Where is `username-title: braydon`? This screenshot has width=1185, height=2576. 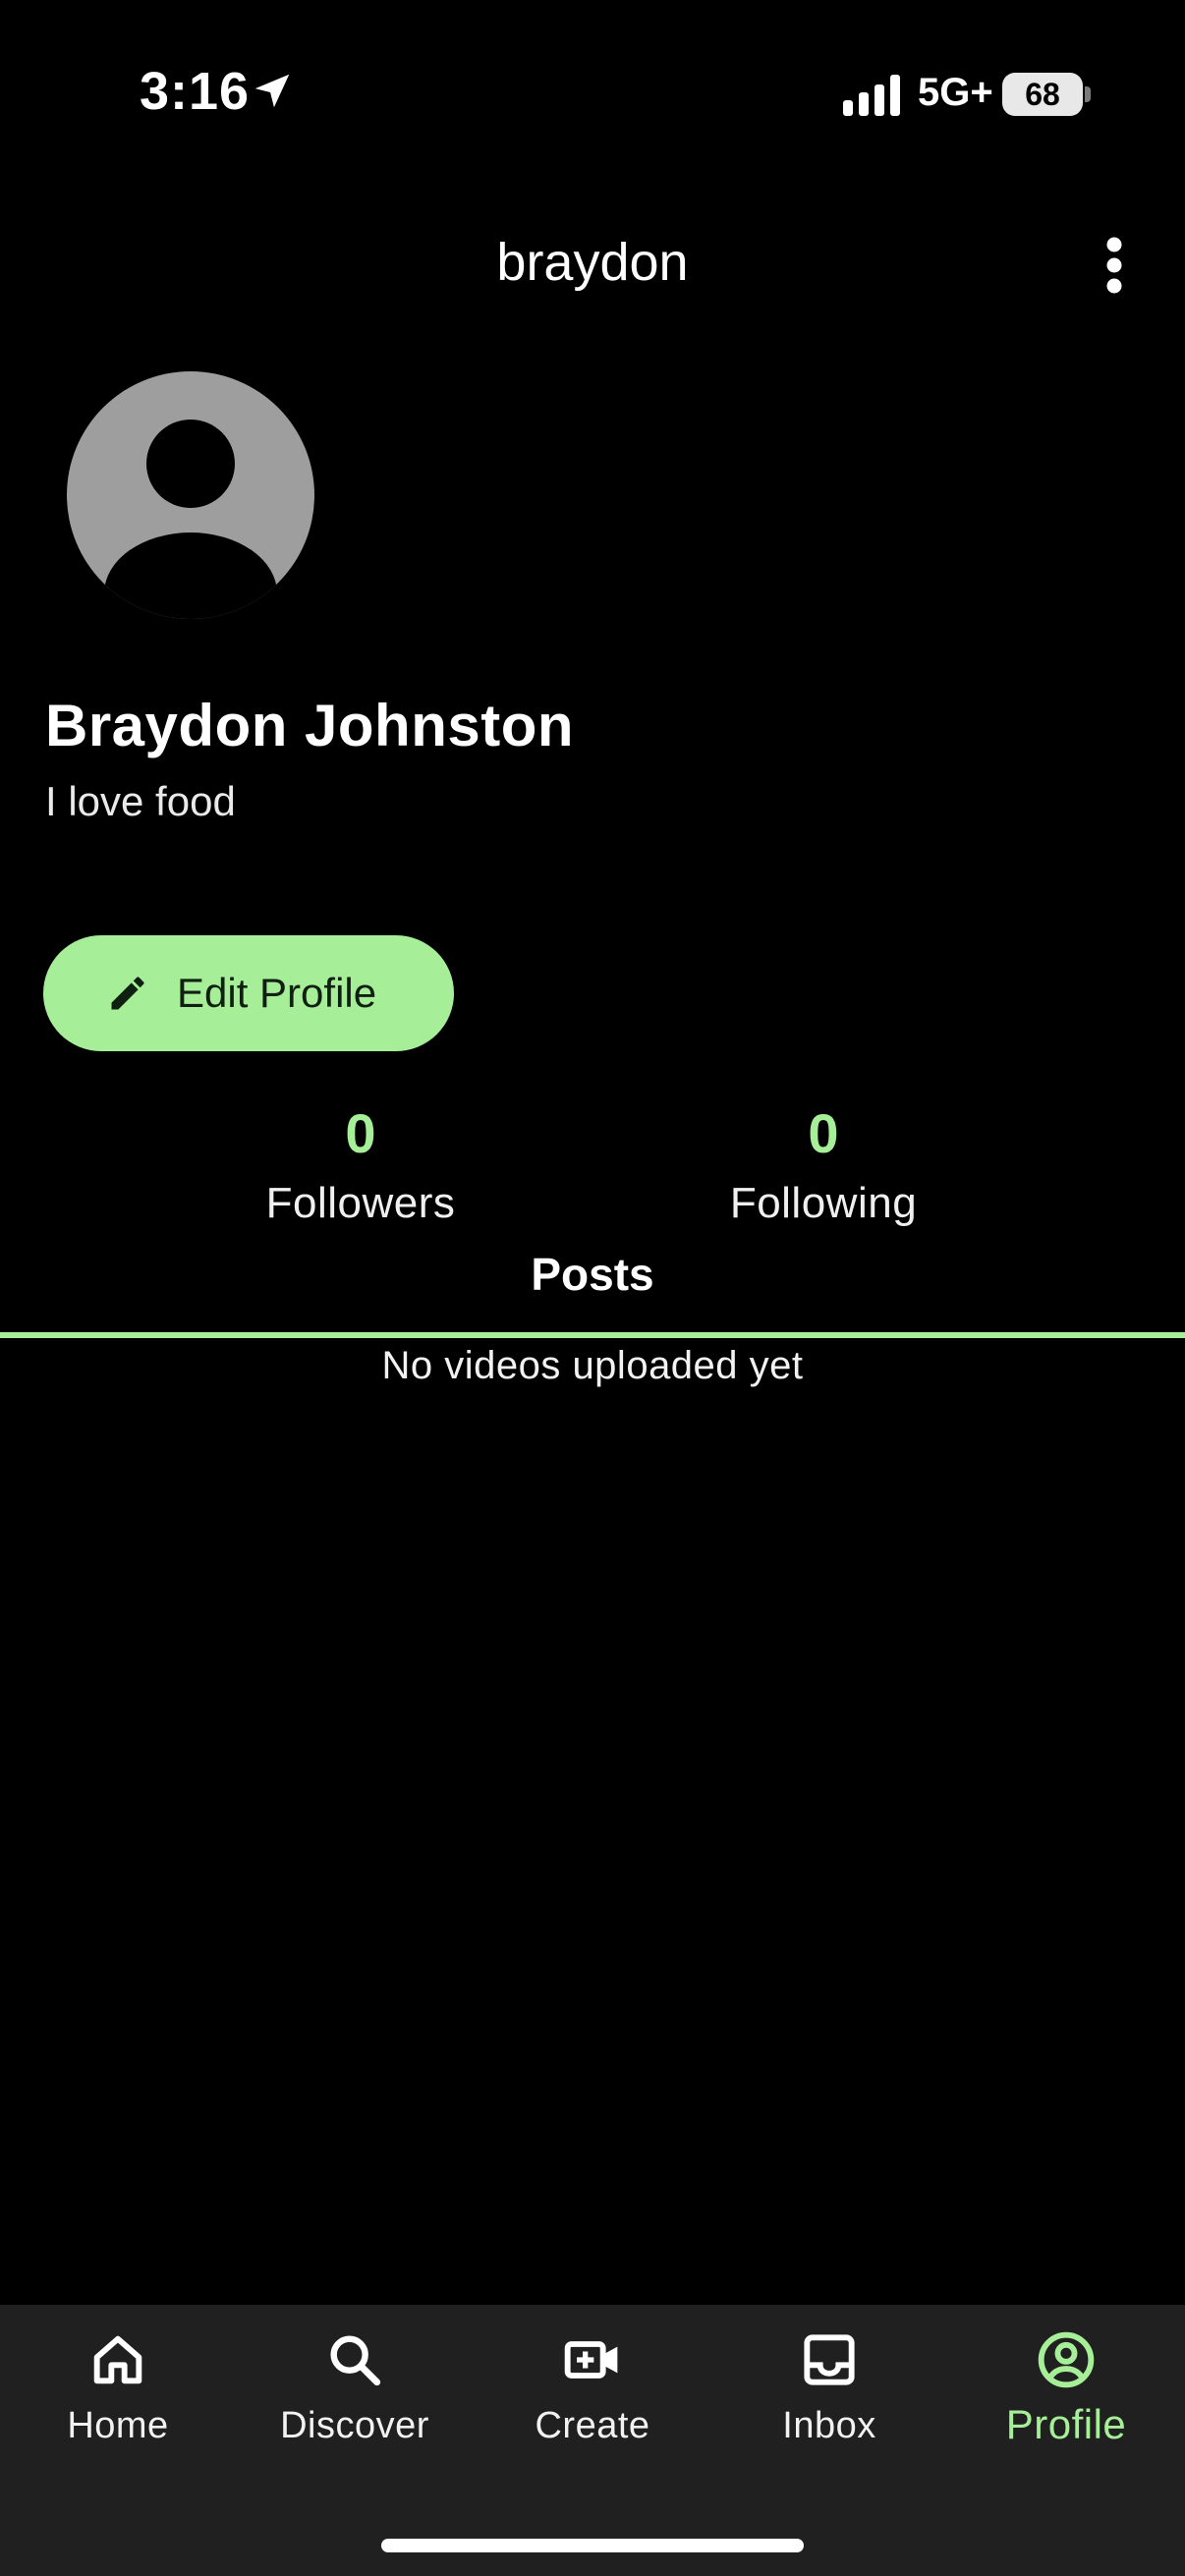
username-title: braydon is located at coordinates (592, 262).